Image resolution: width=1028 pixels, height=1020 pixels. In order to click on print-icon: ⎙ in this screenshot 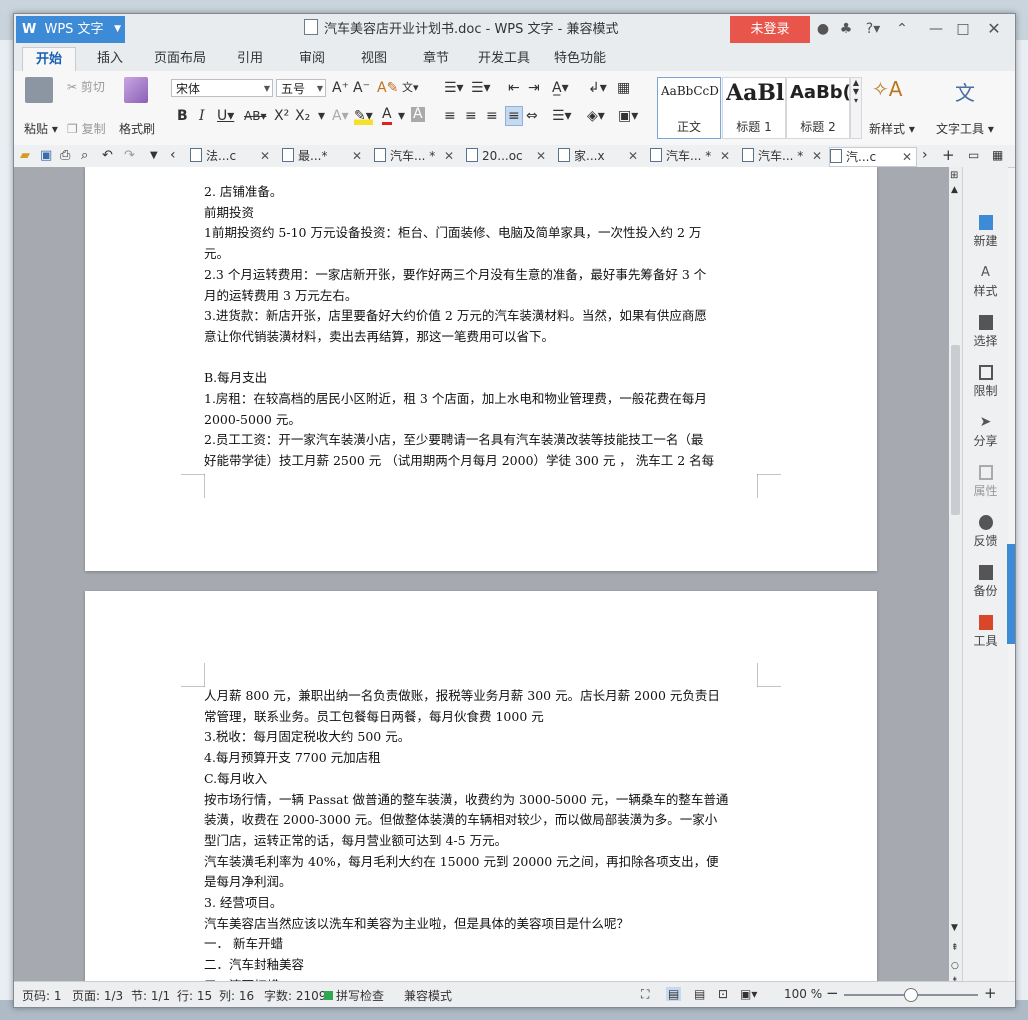, I will do `click(65, 156)`.